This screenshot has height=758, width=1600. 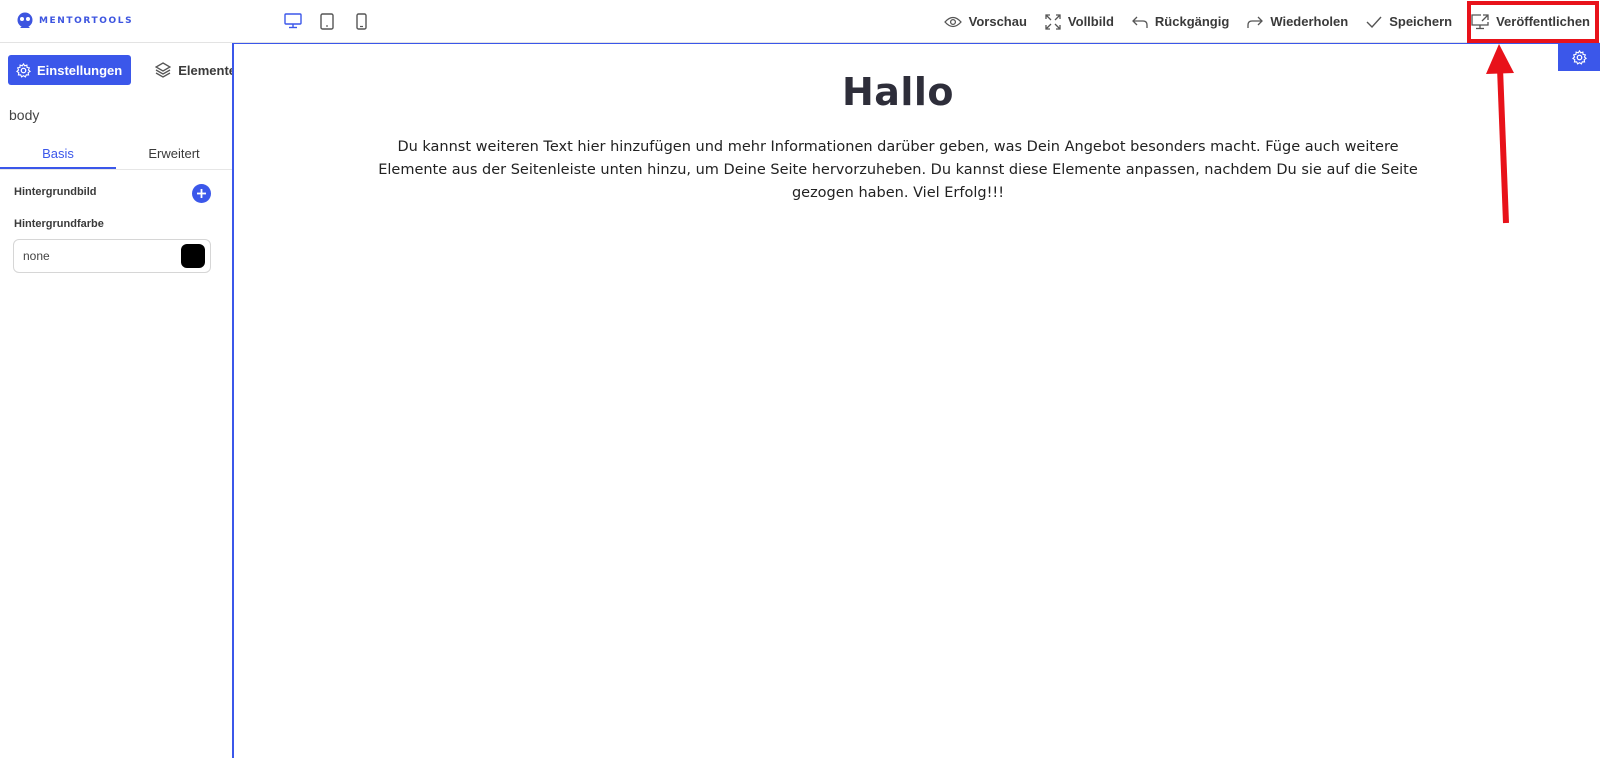 What do you see at coordinates (80, 70) in the screenshot?
I see `settings-tab-label: Einstellungen` at bounding box center [80, 70].